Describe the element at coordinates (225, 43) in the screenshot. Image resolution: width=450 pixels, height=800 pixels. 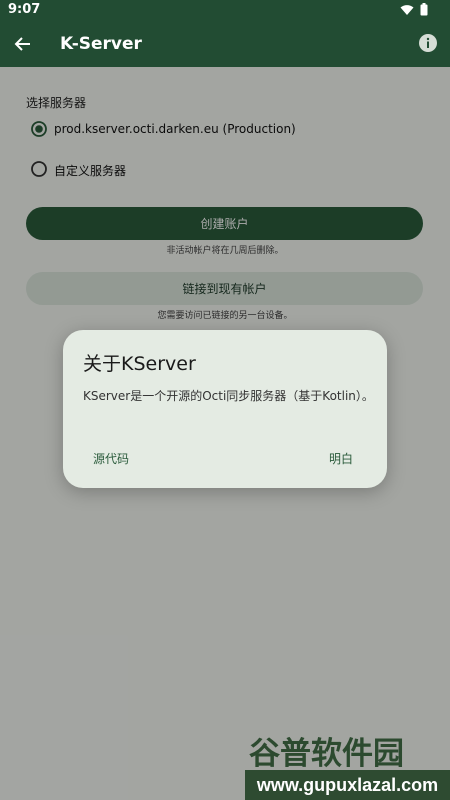
I see `app-bar: K-Server` at that location.